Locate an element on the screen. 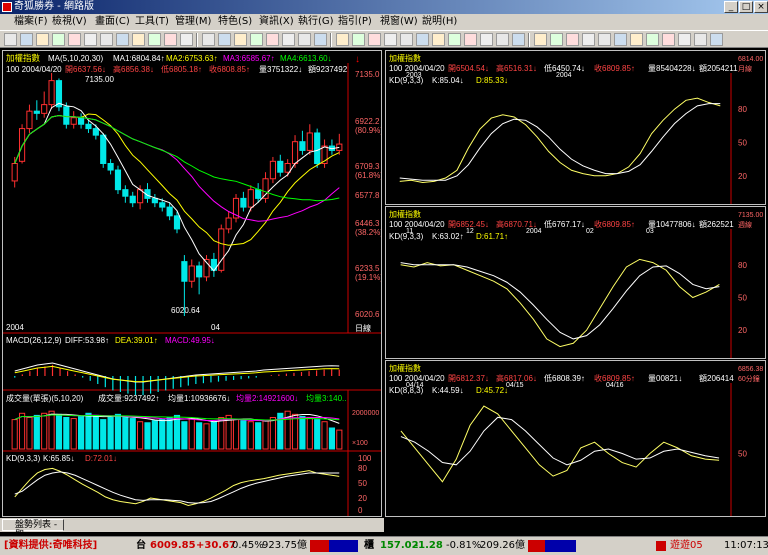 The height and width of the screenshot is (555, 768). toolbar-tool-15-icon is located at coordinates (256, 39).